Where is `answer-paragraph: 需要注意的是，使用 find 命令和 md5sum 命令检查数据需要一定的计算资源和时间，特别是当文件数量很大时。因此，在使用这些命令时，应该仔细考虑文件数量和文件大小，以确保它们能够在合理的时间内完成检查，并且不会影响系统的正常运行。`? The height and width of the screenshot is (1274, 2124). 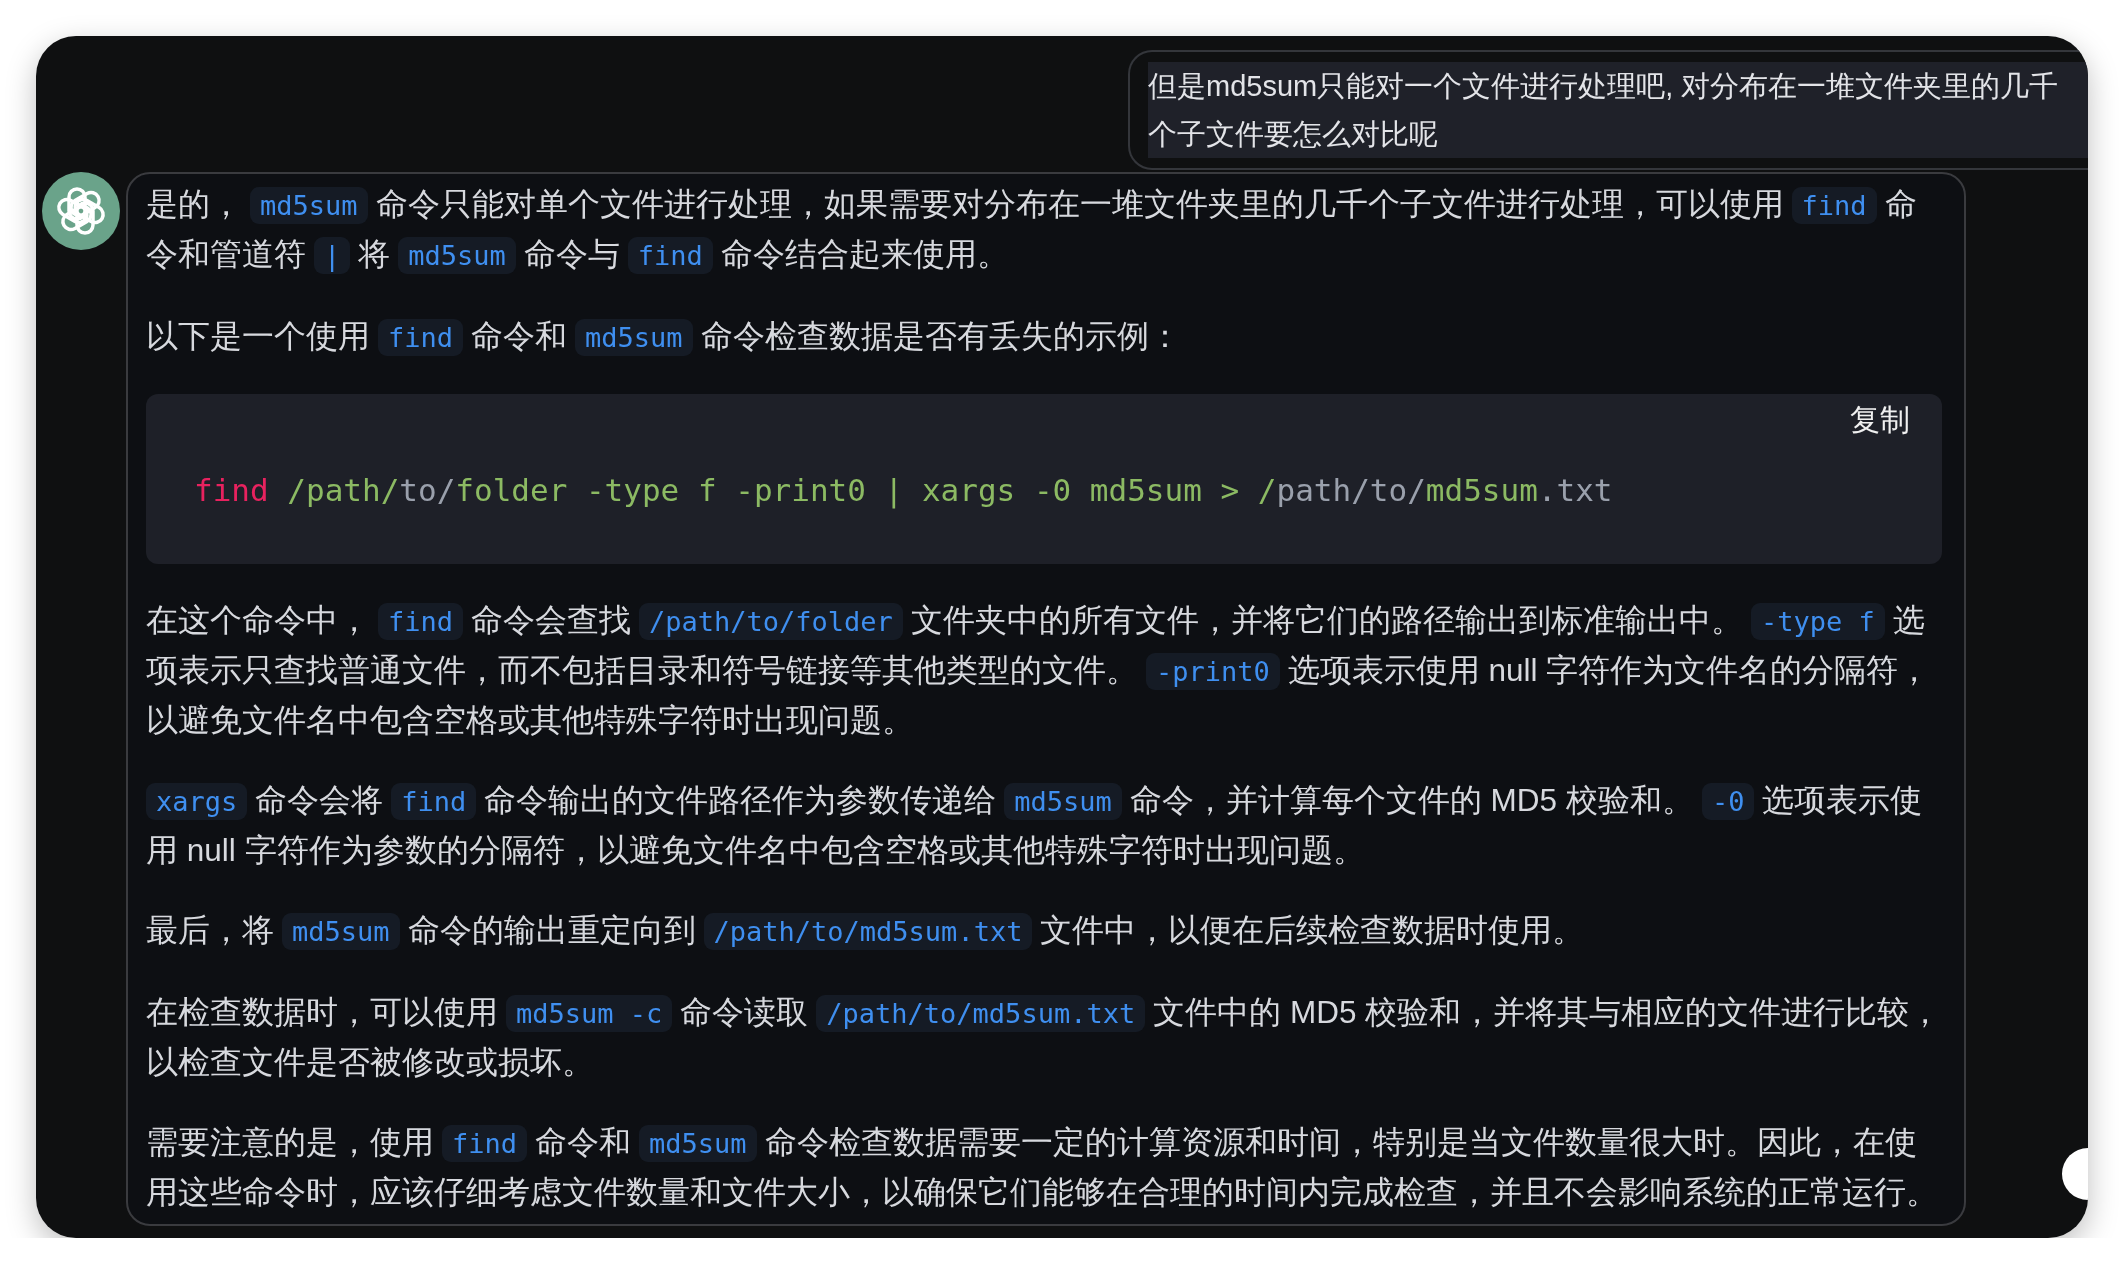 answer-paragraph: 需要注意的是，使用 find 命令和 md5sum 命令检查数据需要一定的计算资源和时间，特别是当文件数量很大时。因此，在使用这些命令时，应该仔细考虑文件数量和文件大小，以确保它们能够在合理的时间内完成检查，并且不会影响系统的正常运行。 is located at coordinates (1042, 1167).